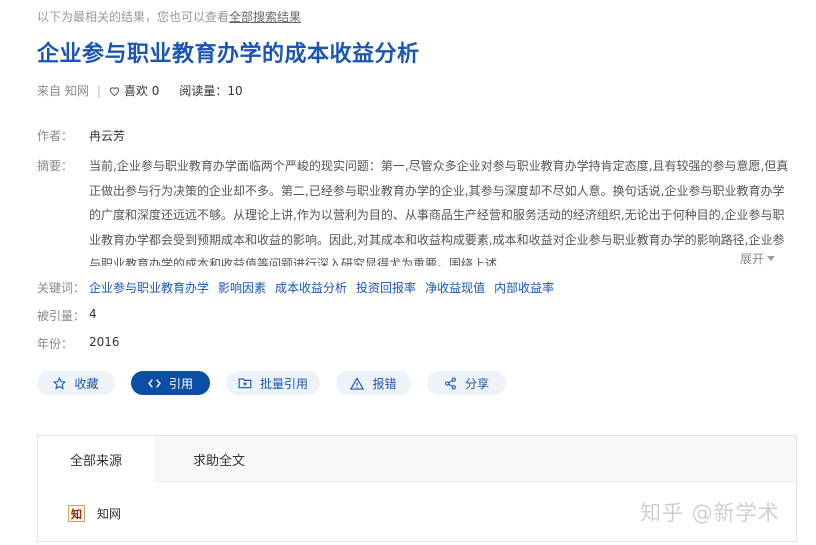 The image size is (816, 545). I want to click on report-error-button: 报错, so click(373, 383).